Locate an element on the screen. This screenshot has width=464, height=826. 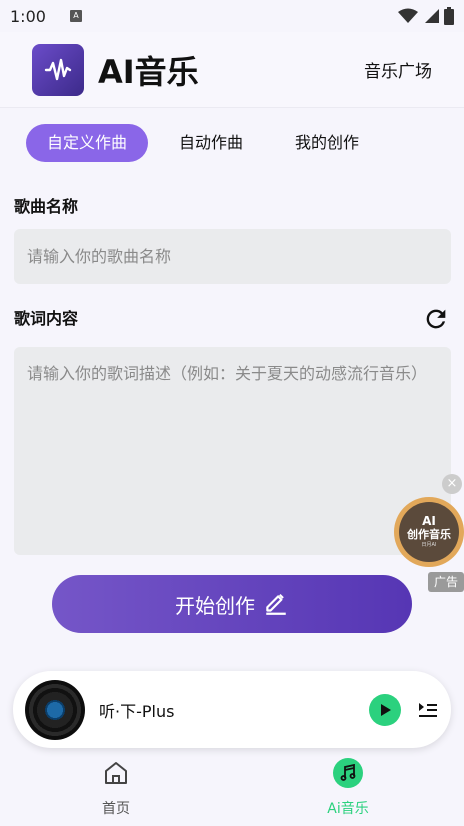
start-create-button: 开始创作 is located at coordinates (232, 604).